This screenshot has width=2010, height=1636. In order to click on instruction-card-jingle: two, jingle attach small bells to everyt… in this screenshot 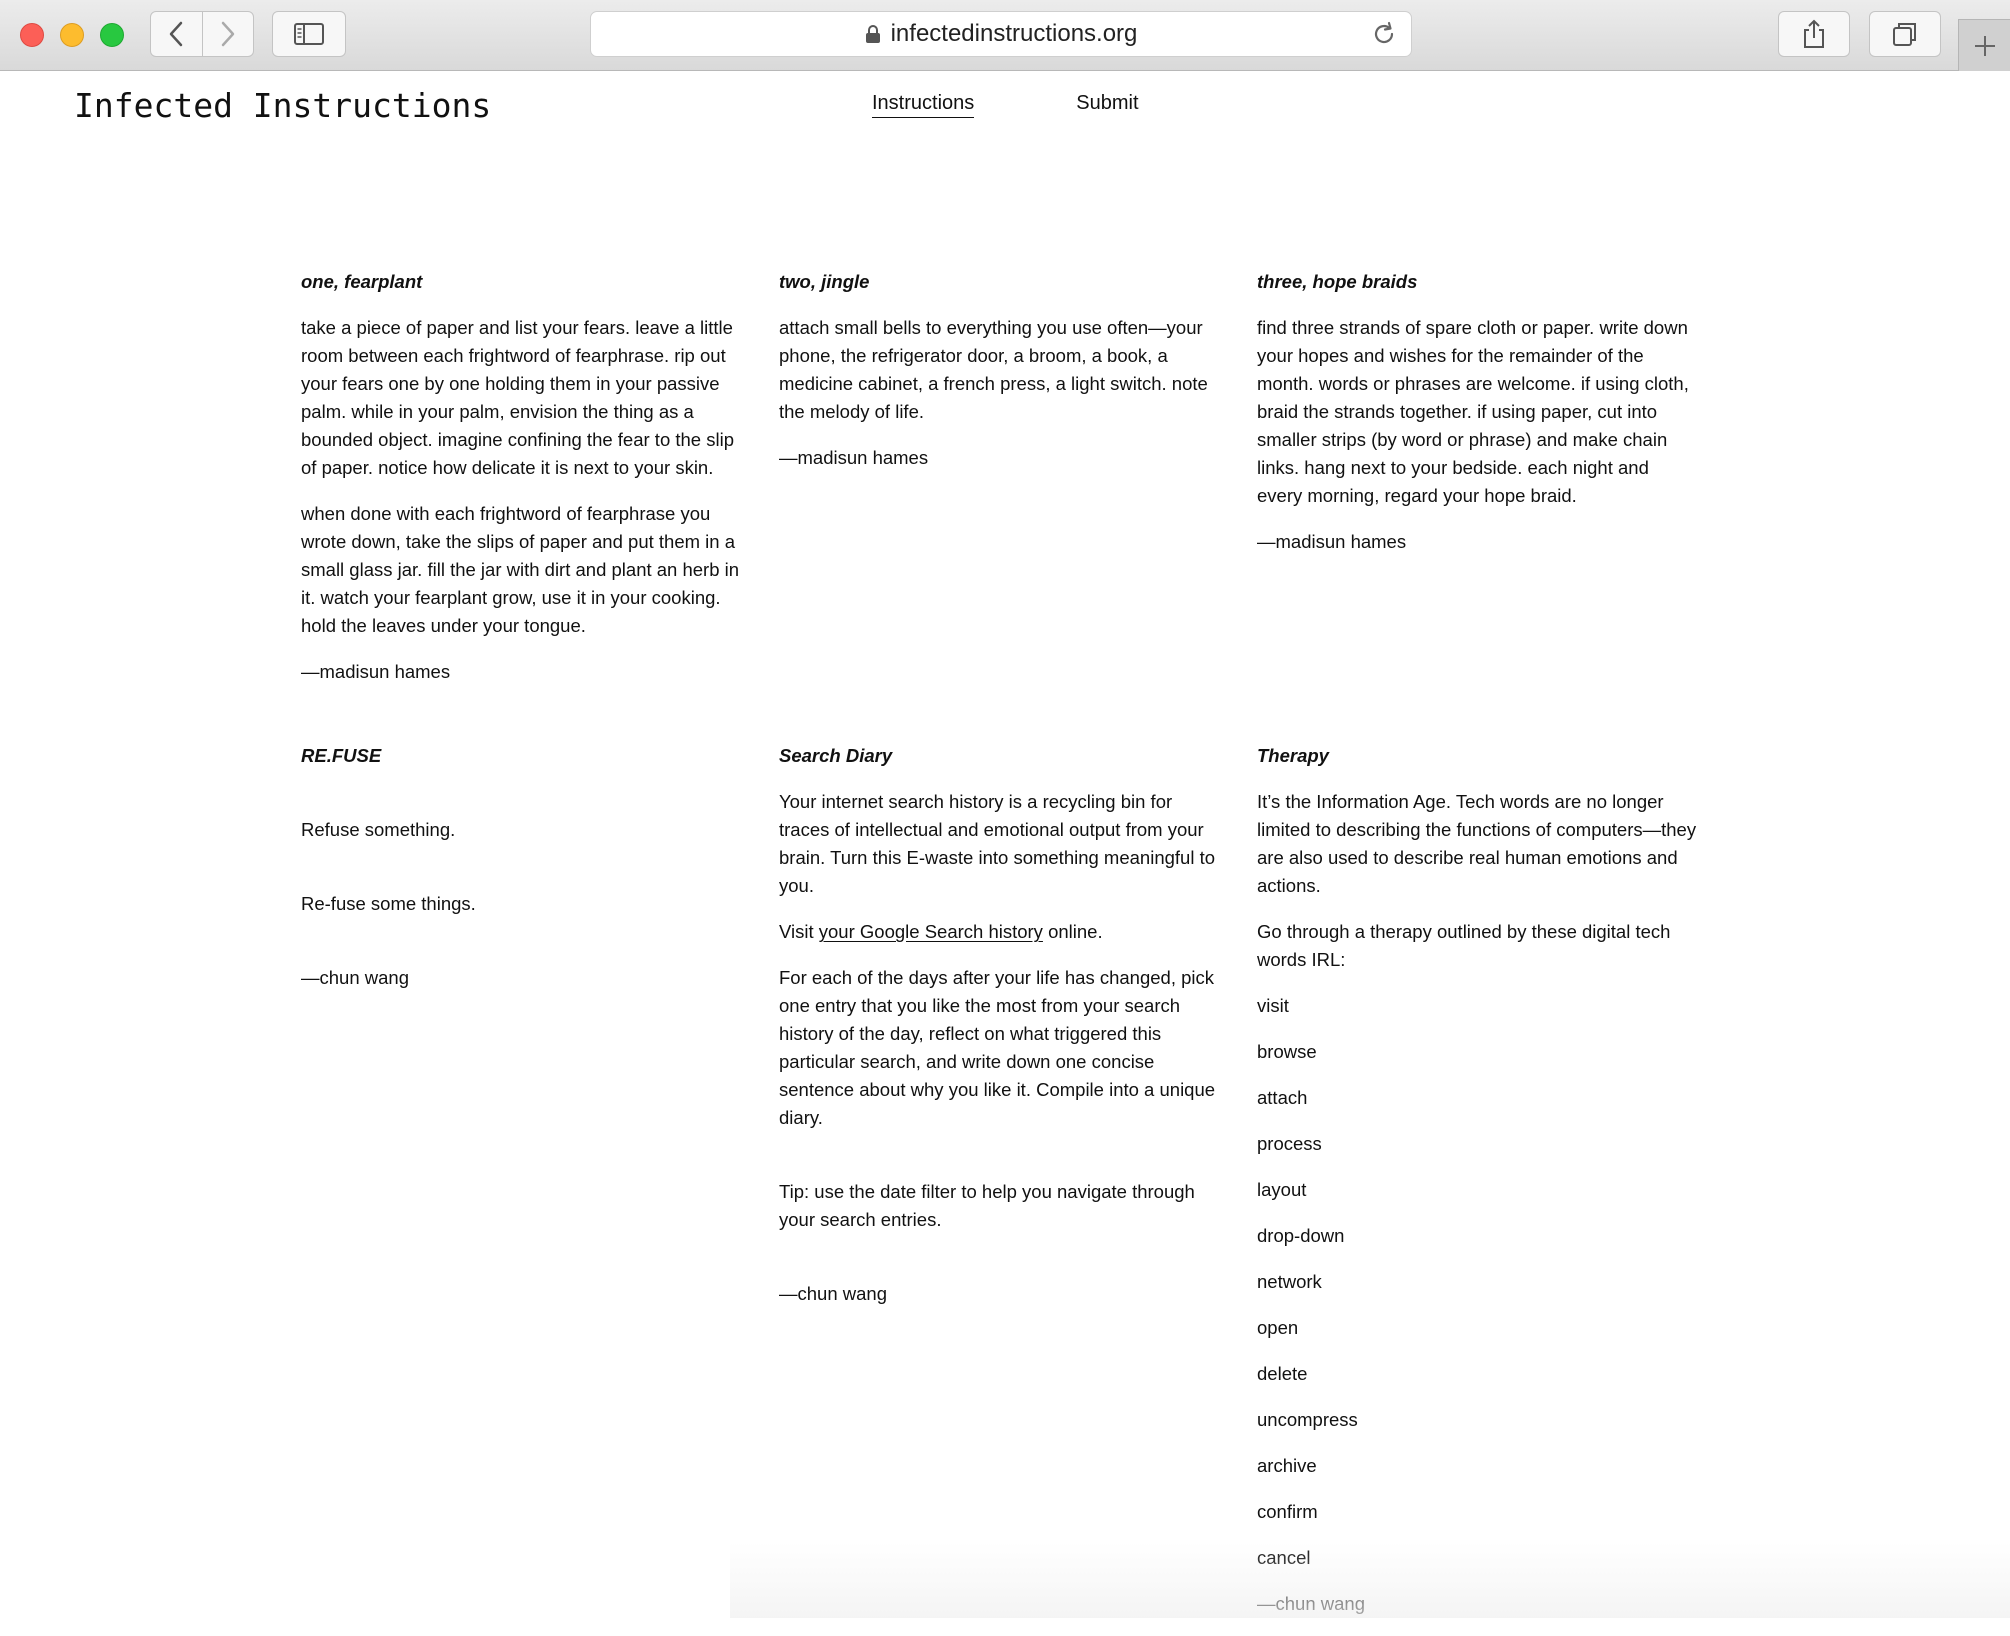, I will do `click(999, 505)`.